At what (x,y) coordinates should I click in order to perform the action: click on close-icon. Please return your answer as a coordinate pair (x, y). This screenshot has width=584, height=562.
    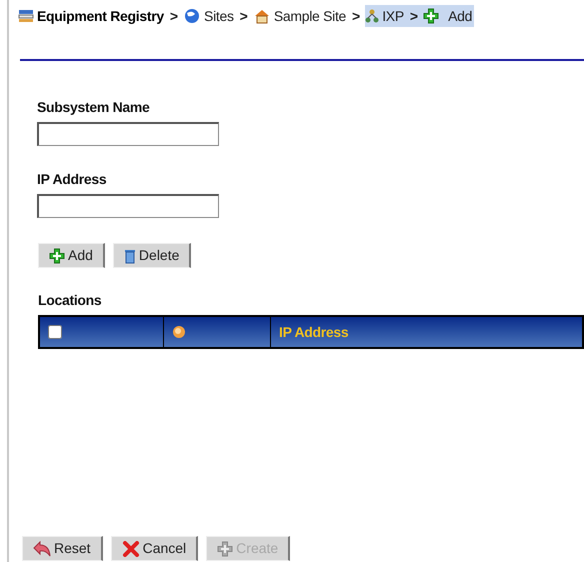
    Looking at the image, I should click on (131, 548).